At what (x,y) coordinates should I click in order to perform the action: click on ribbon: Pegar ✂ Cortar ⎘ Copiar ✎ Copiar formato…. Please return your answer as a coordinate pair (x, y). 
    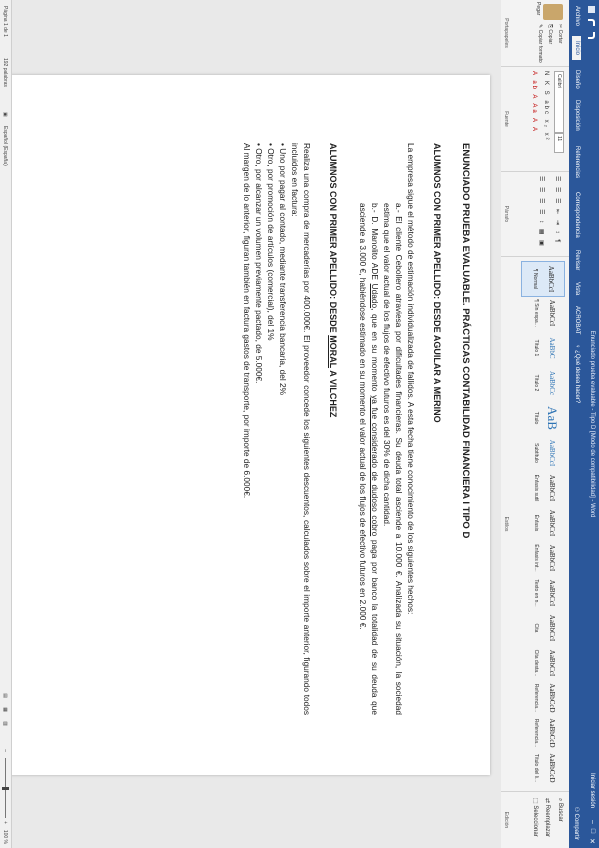
    Looking at the image, I should click on (534, 424).